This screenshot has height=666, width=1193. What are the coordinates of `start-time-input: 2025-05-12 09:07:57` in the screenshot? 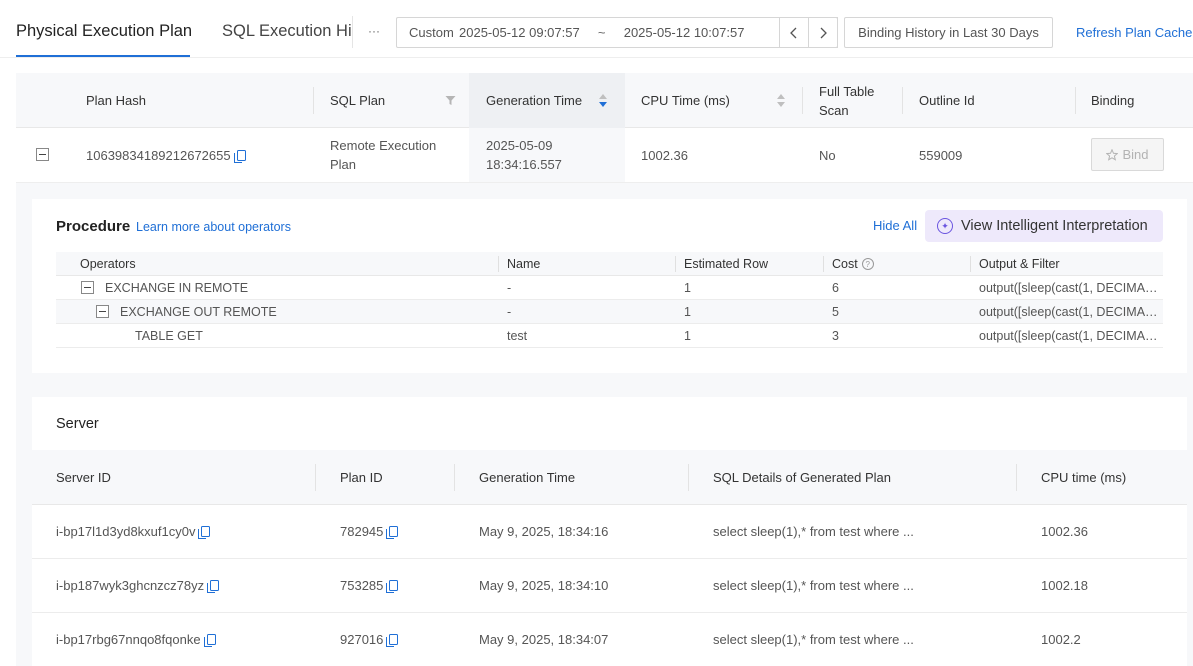 It's located at (519, 32).